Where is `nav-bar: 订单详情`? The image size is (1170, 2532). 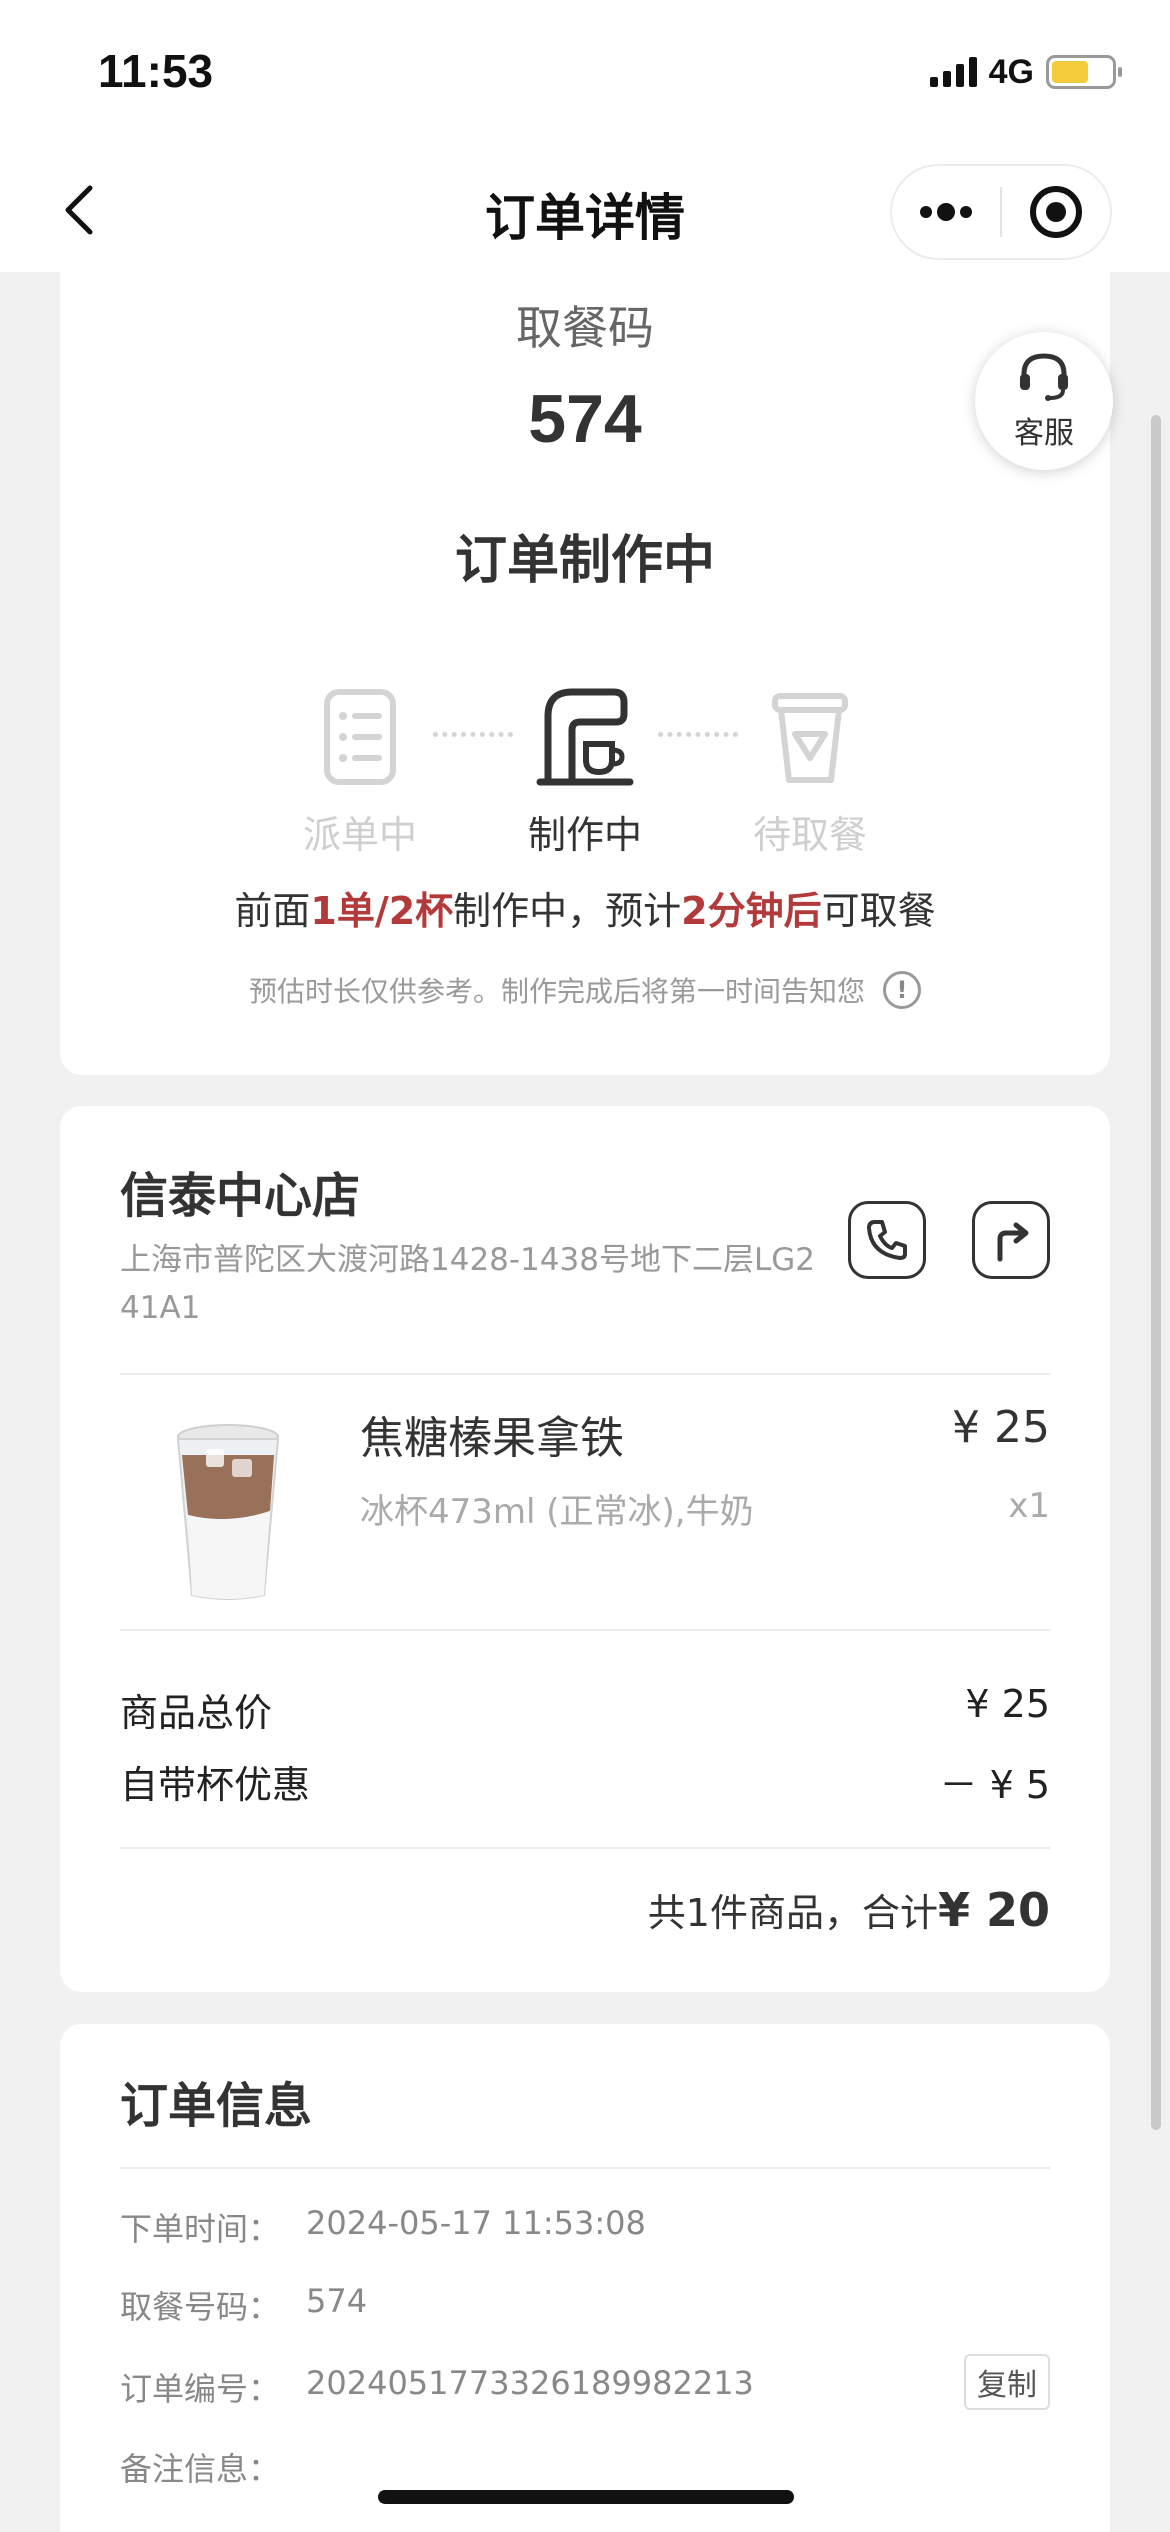
nav-bar: 订单详情 is located at coordinates (585, 211).